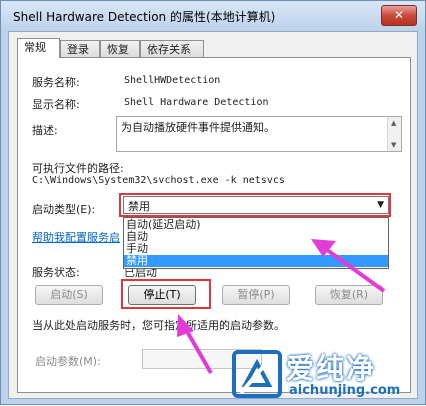 The height and width of the screenshot is (406, 426). What do you see at coordinates (331, 368) in the screenshot?
I see `brand-name: 爱纯净` at bounding box center [331, 368].